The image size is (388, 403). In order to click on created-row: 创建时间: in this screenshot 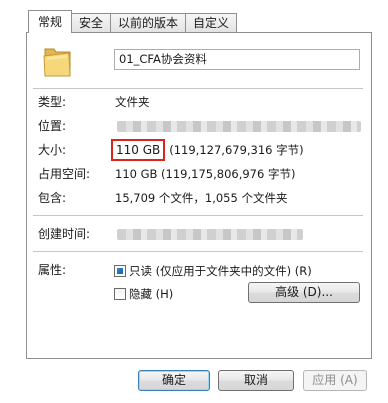, I will do `click(200, 234)`.